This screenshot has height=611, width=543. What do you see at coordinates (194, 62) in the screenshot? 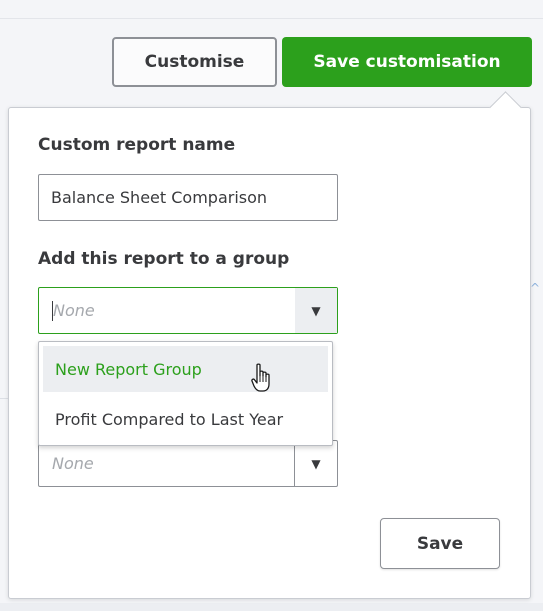
I see `customise-button: Customise` at bounding box center [194, 62].